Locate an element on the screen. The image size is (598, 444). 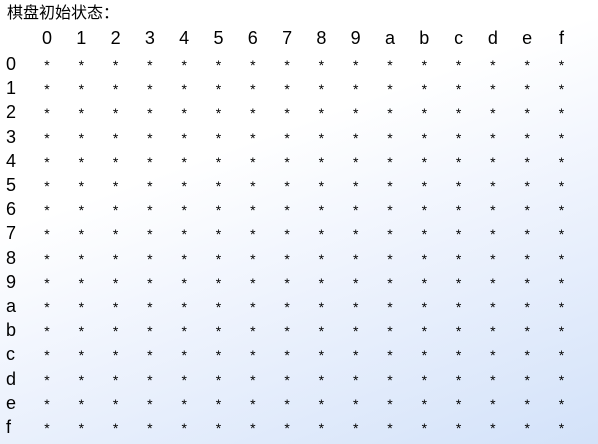
board-title: 棋盘初始状态： is located at coordinates (63, 12).